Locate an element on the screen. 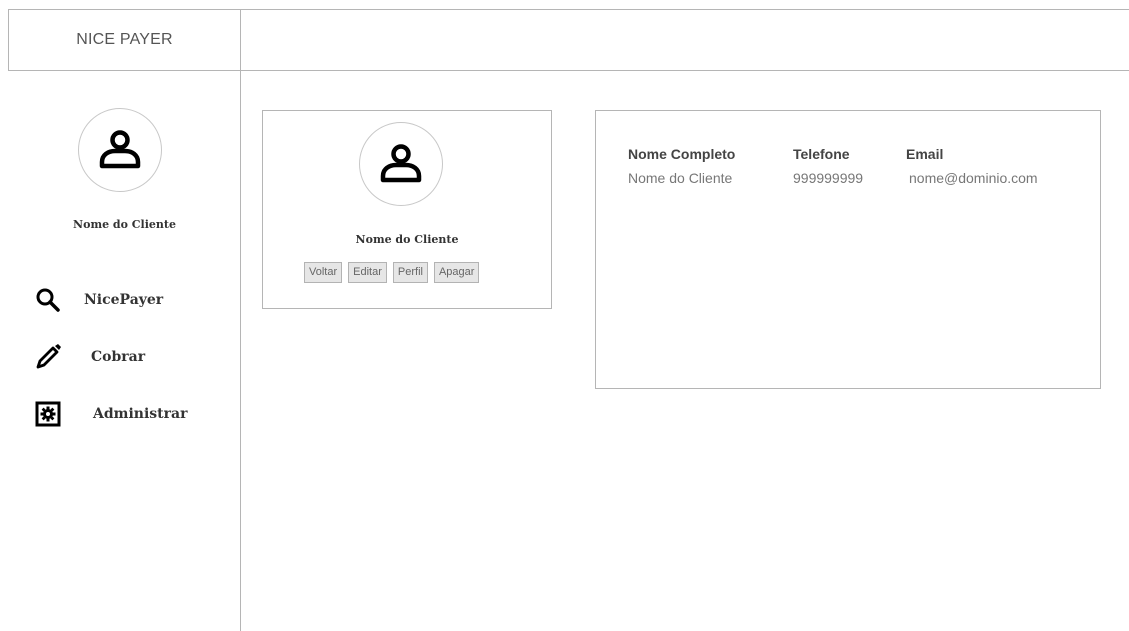  sidebar-item-nicepayer: NicePayer is located at coordinates (130, 300).